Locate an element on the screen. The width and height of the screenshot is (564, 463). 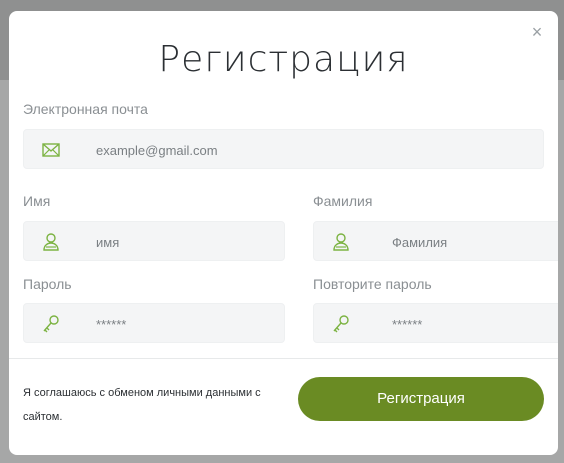
last-name-field is located at coordinates (435, 241).